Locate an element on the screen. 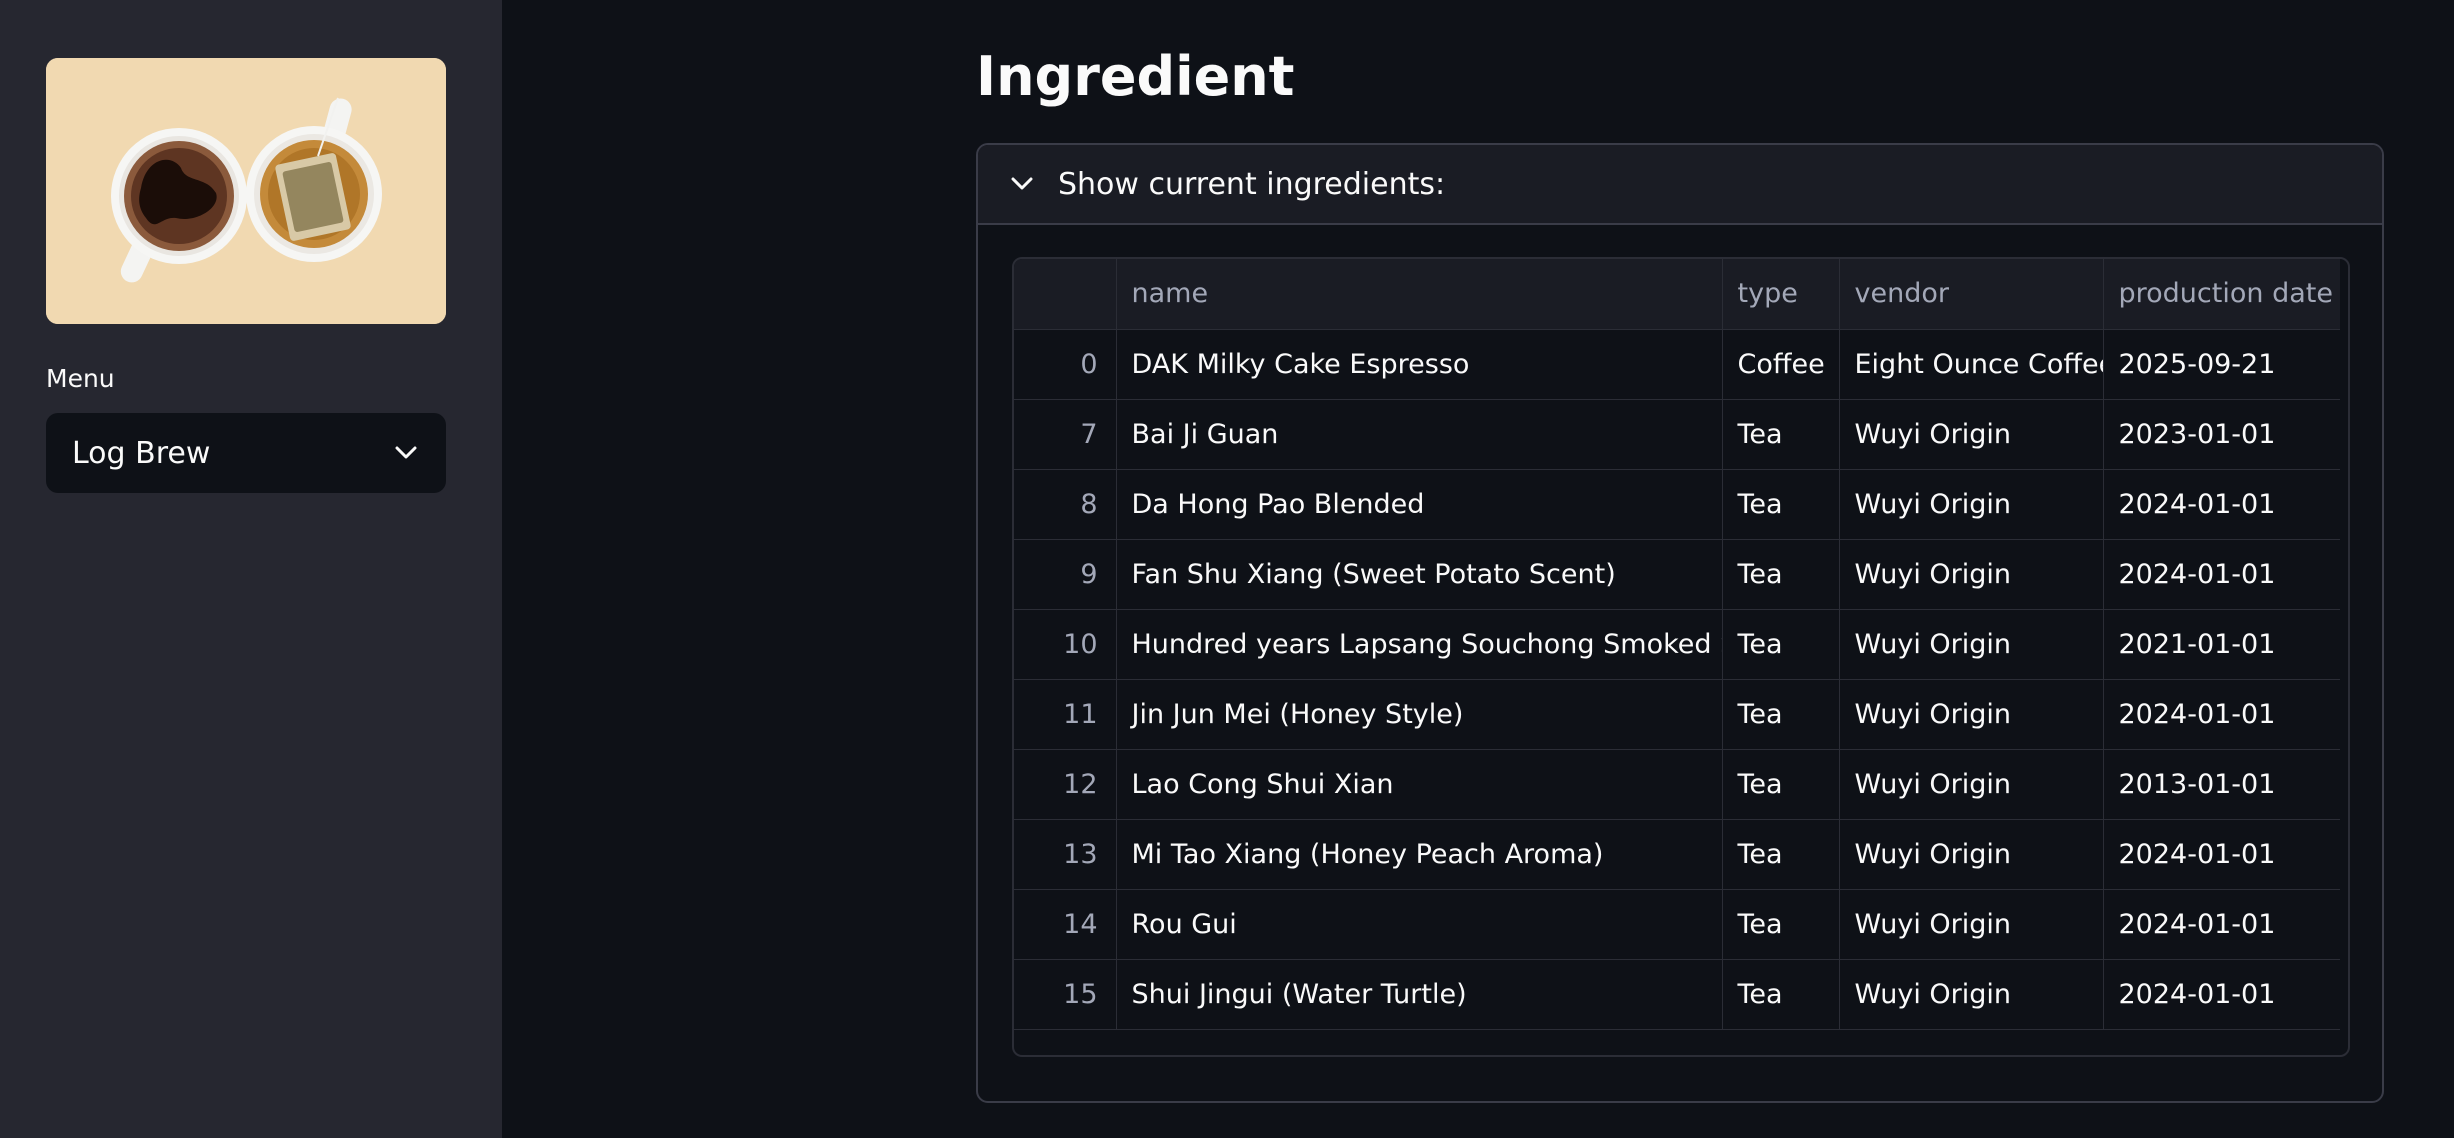 The image size is (2454, 1138). cell-name: Da Hong Pao Blended is located at coordinates (1419, 504).